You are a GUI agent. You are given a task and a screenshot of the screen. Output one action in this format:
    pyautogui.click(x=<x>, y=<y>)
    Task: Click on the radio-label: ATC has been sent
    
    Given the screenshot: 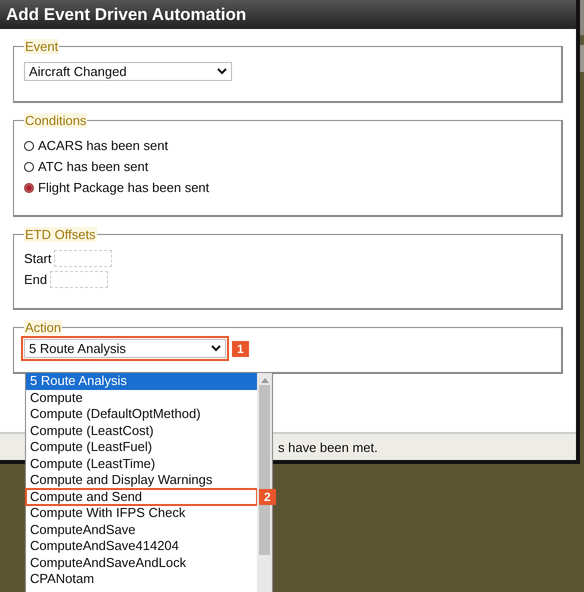 What is the action you would take?
    pyautogui.click(x=93, y=166)
    